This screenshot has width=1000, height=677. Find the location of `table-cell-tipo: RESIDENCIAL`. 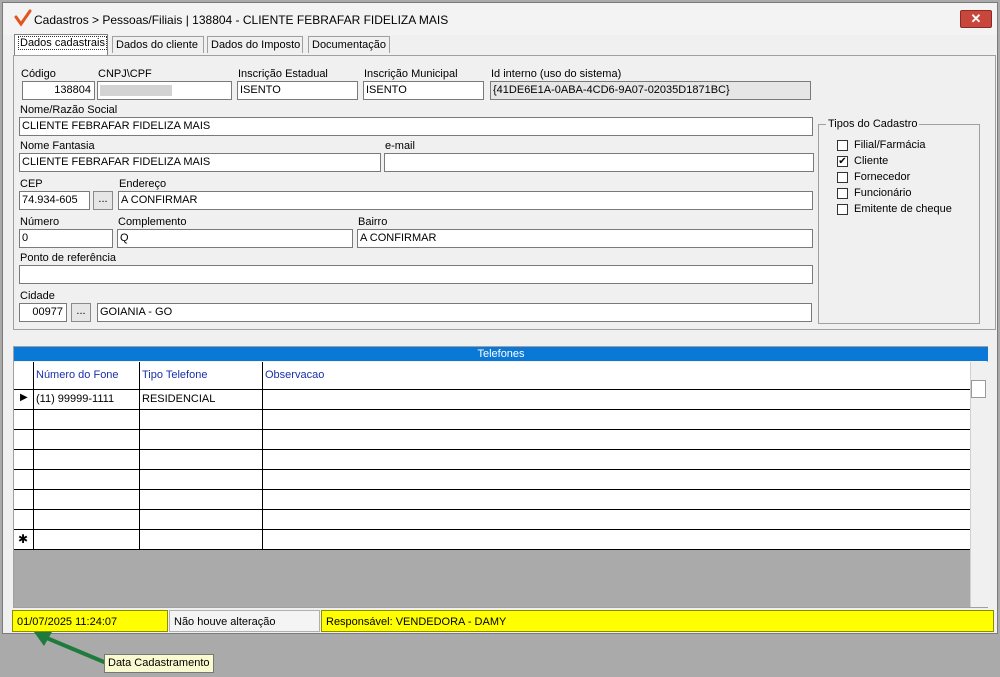

table-cell-tipo: RESIDENCIAL is located at coordinates (177, 399).